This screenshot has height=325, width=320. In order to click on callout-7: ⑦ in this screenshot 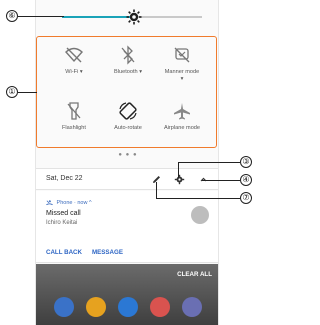, I will do `click(246, 198)`.